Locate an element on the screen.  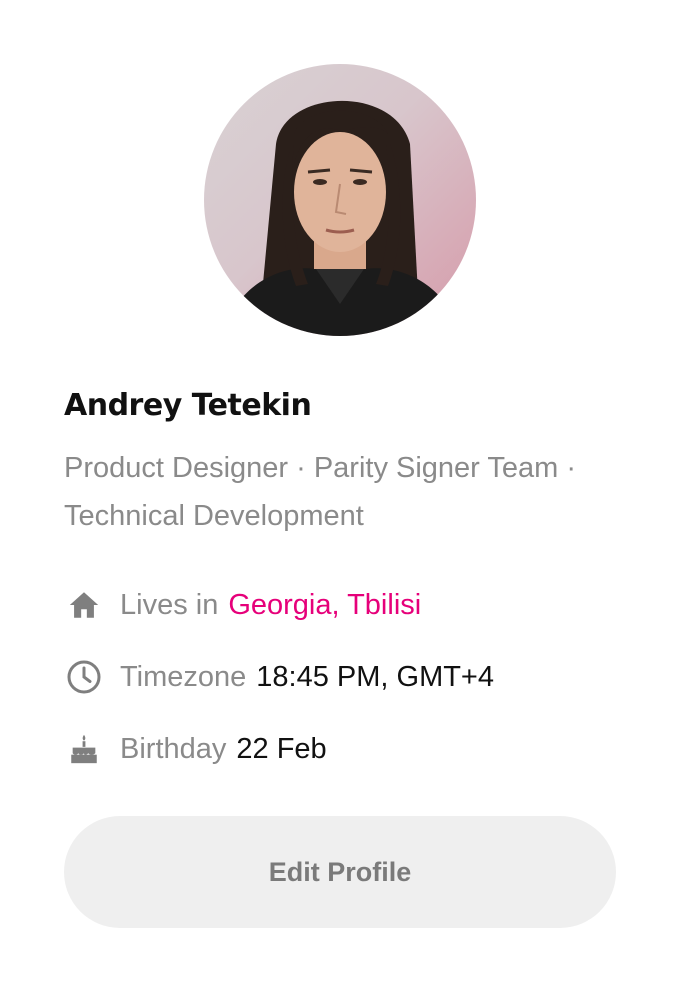
edit-profile-button: Edit Profile is located at coordinates (340, 872).